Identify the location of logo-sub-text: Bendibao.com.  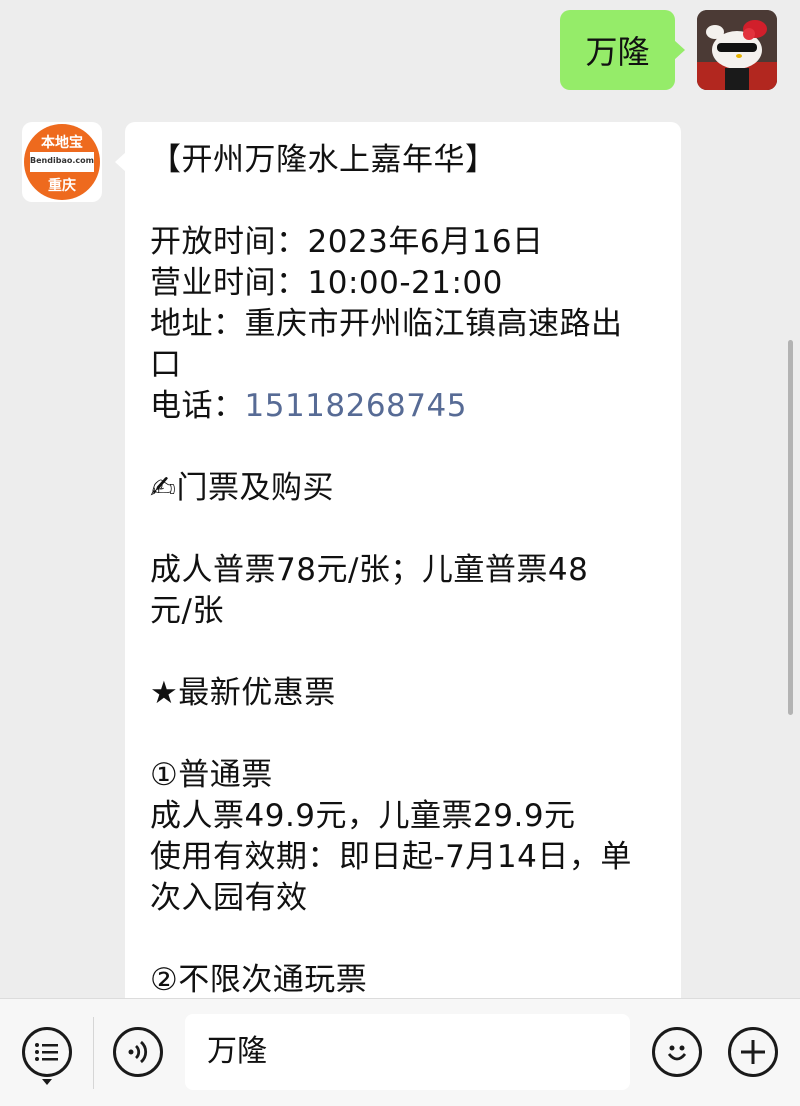
(62, 160).